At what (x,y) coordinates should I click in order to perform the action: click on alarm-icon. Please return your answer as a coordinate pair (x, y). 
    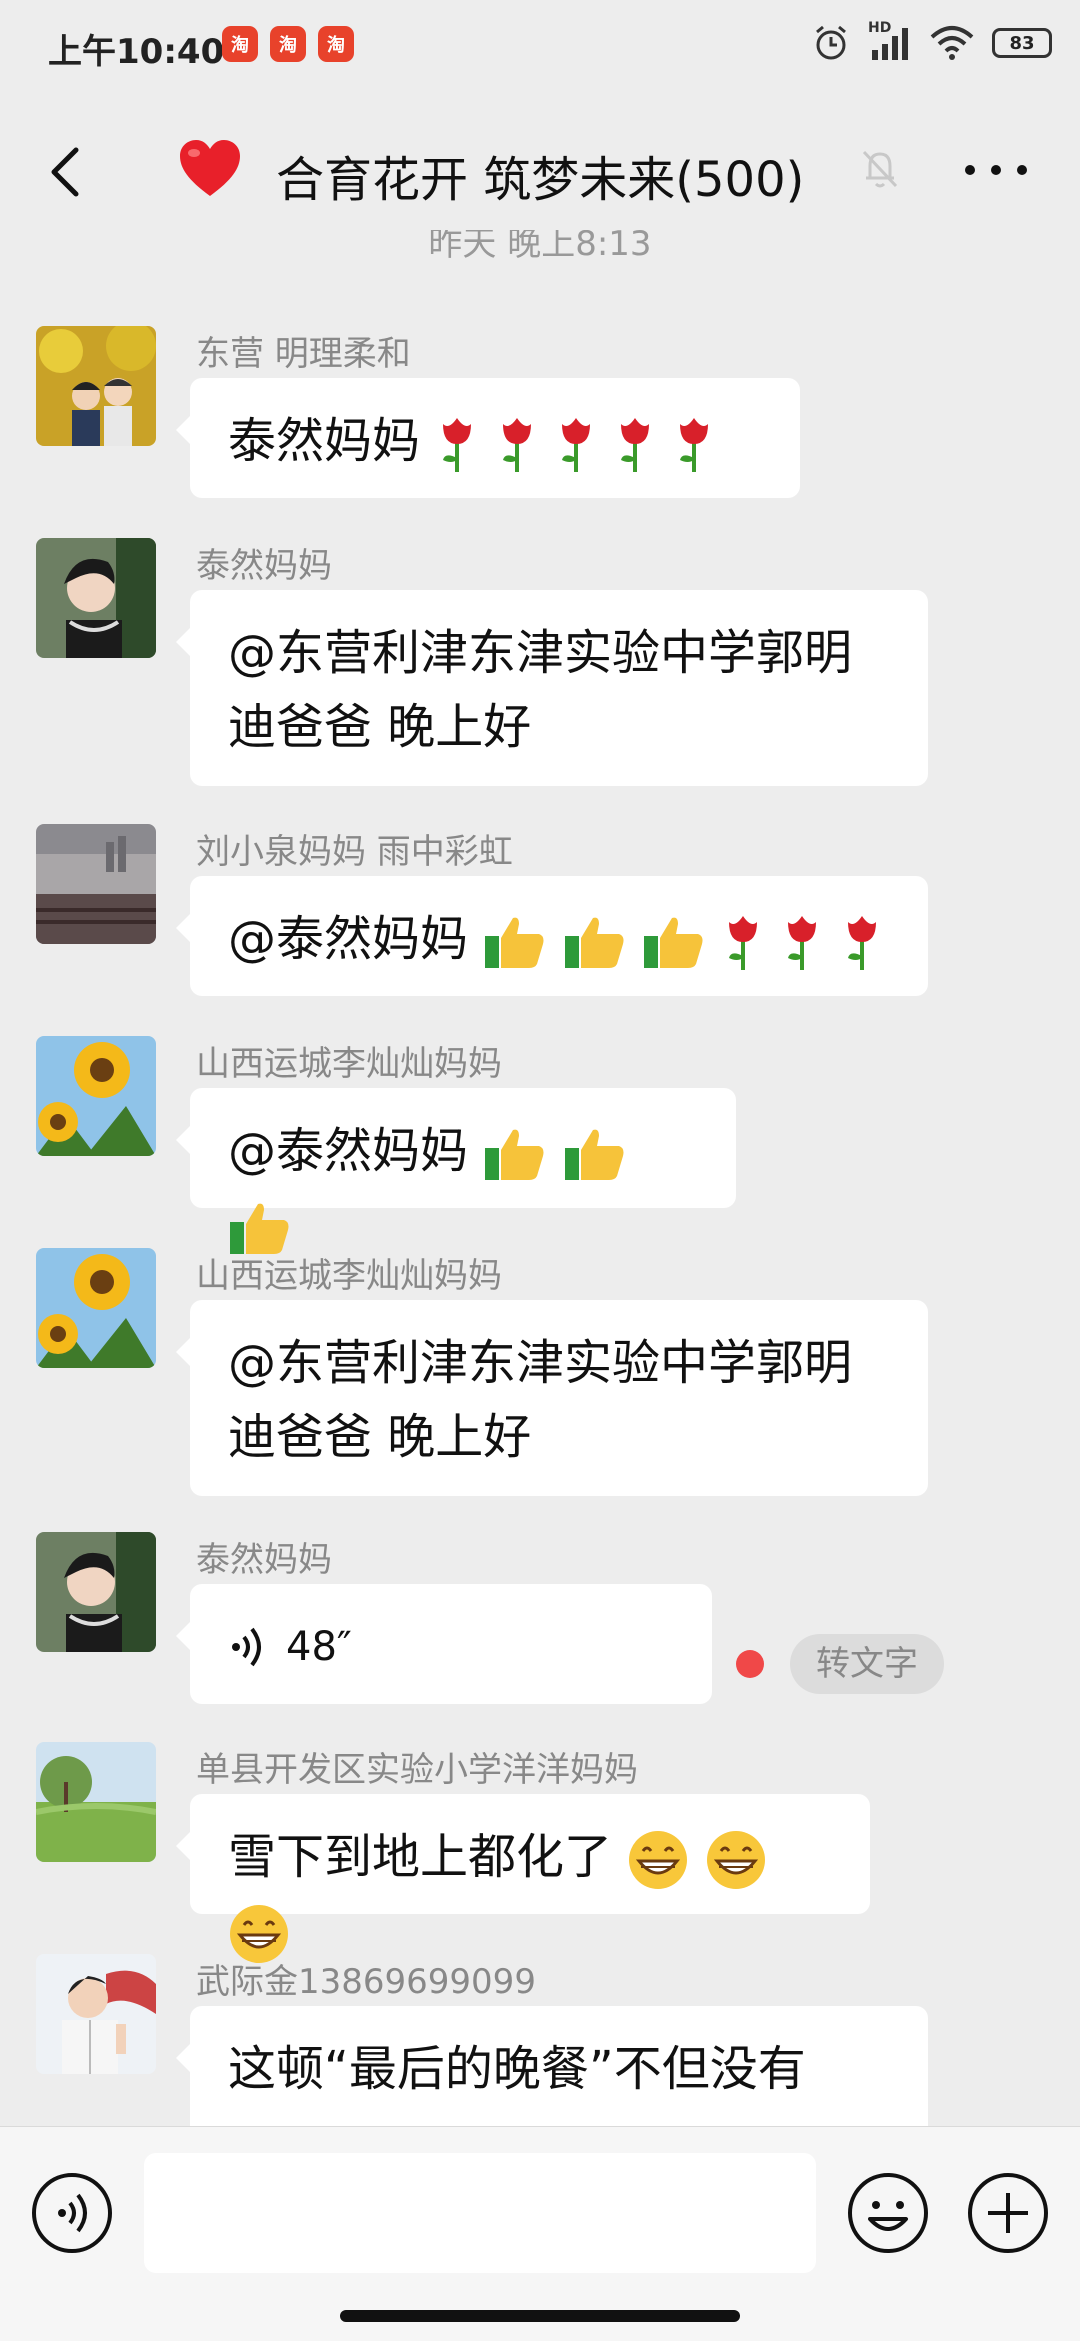
    Looking at the image, I should click on (831, 42).